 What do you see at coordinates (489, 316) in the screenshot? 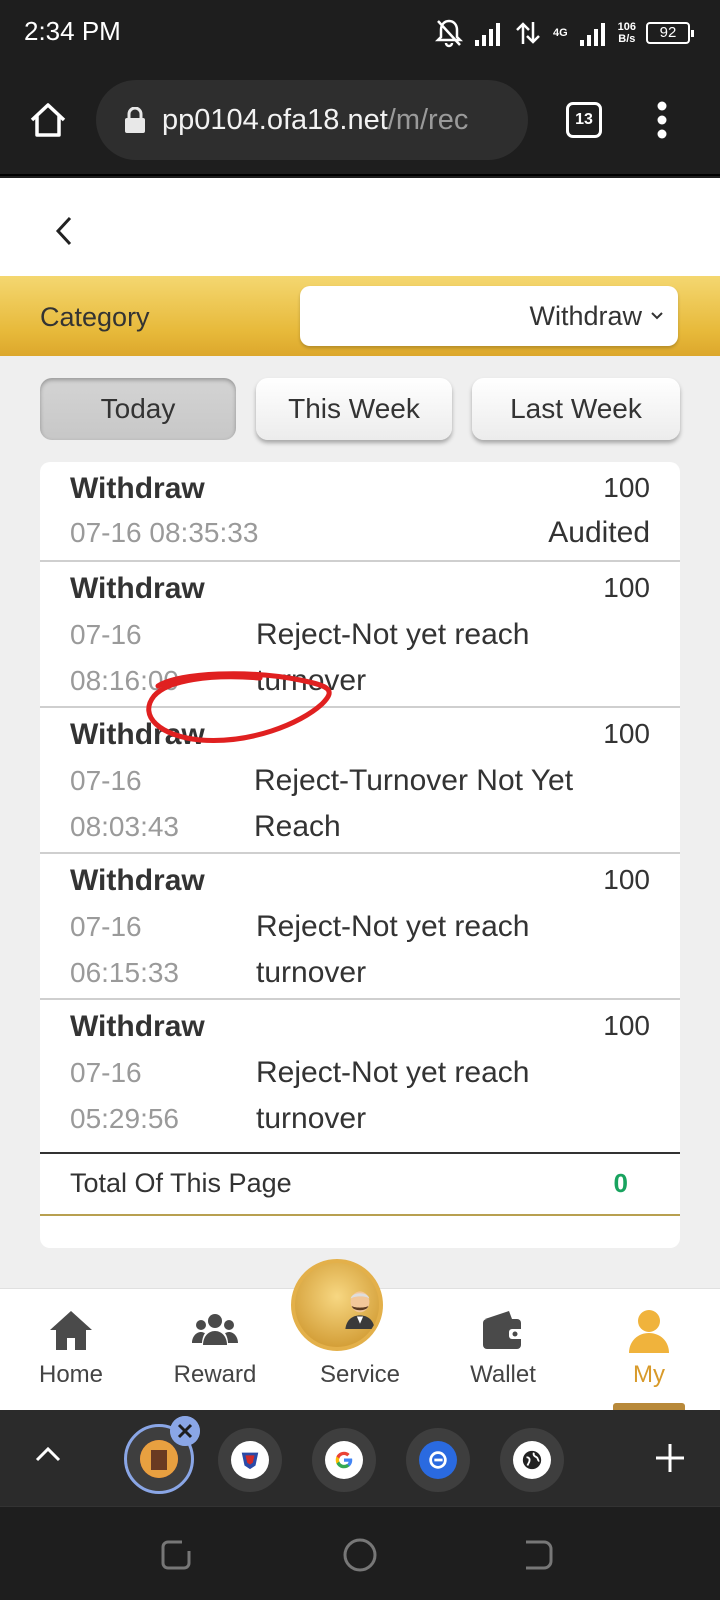
I see `category-select: Withdraw` at bounding box center [489, 316].